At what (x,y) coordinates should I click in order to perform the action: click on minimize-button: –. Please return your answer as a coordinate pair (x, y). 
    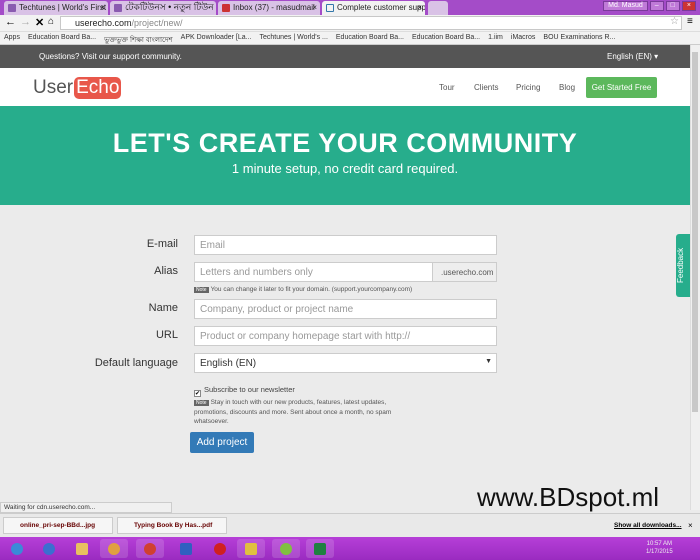
    Looking at the image, I should click on (656, 6).